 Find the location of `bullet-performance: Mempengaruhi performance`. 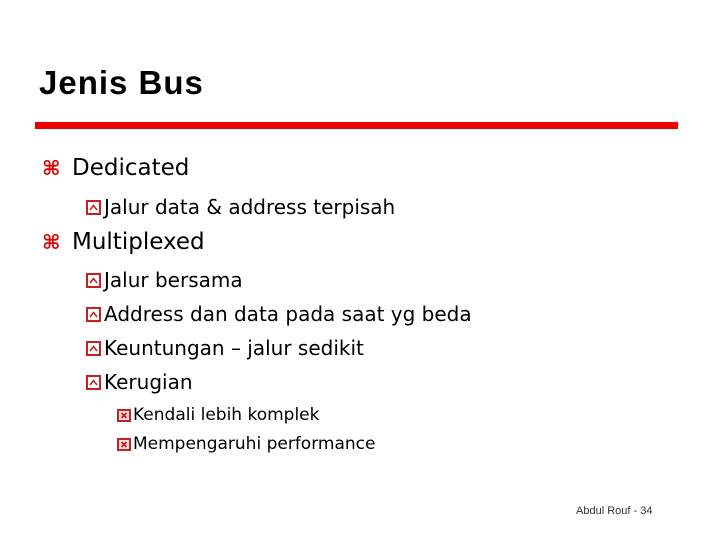

bullet-performance: Mempengaruhi performance is located at coordinates (246, 444).